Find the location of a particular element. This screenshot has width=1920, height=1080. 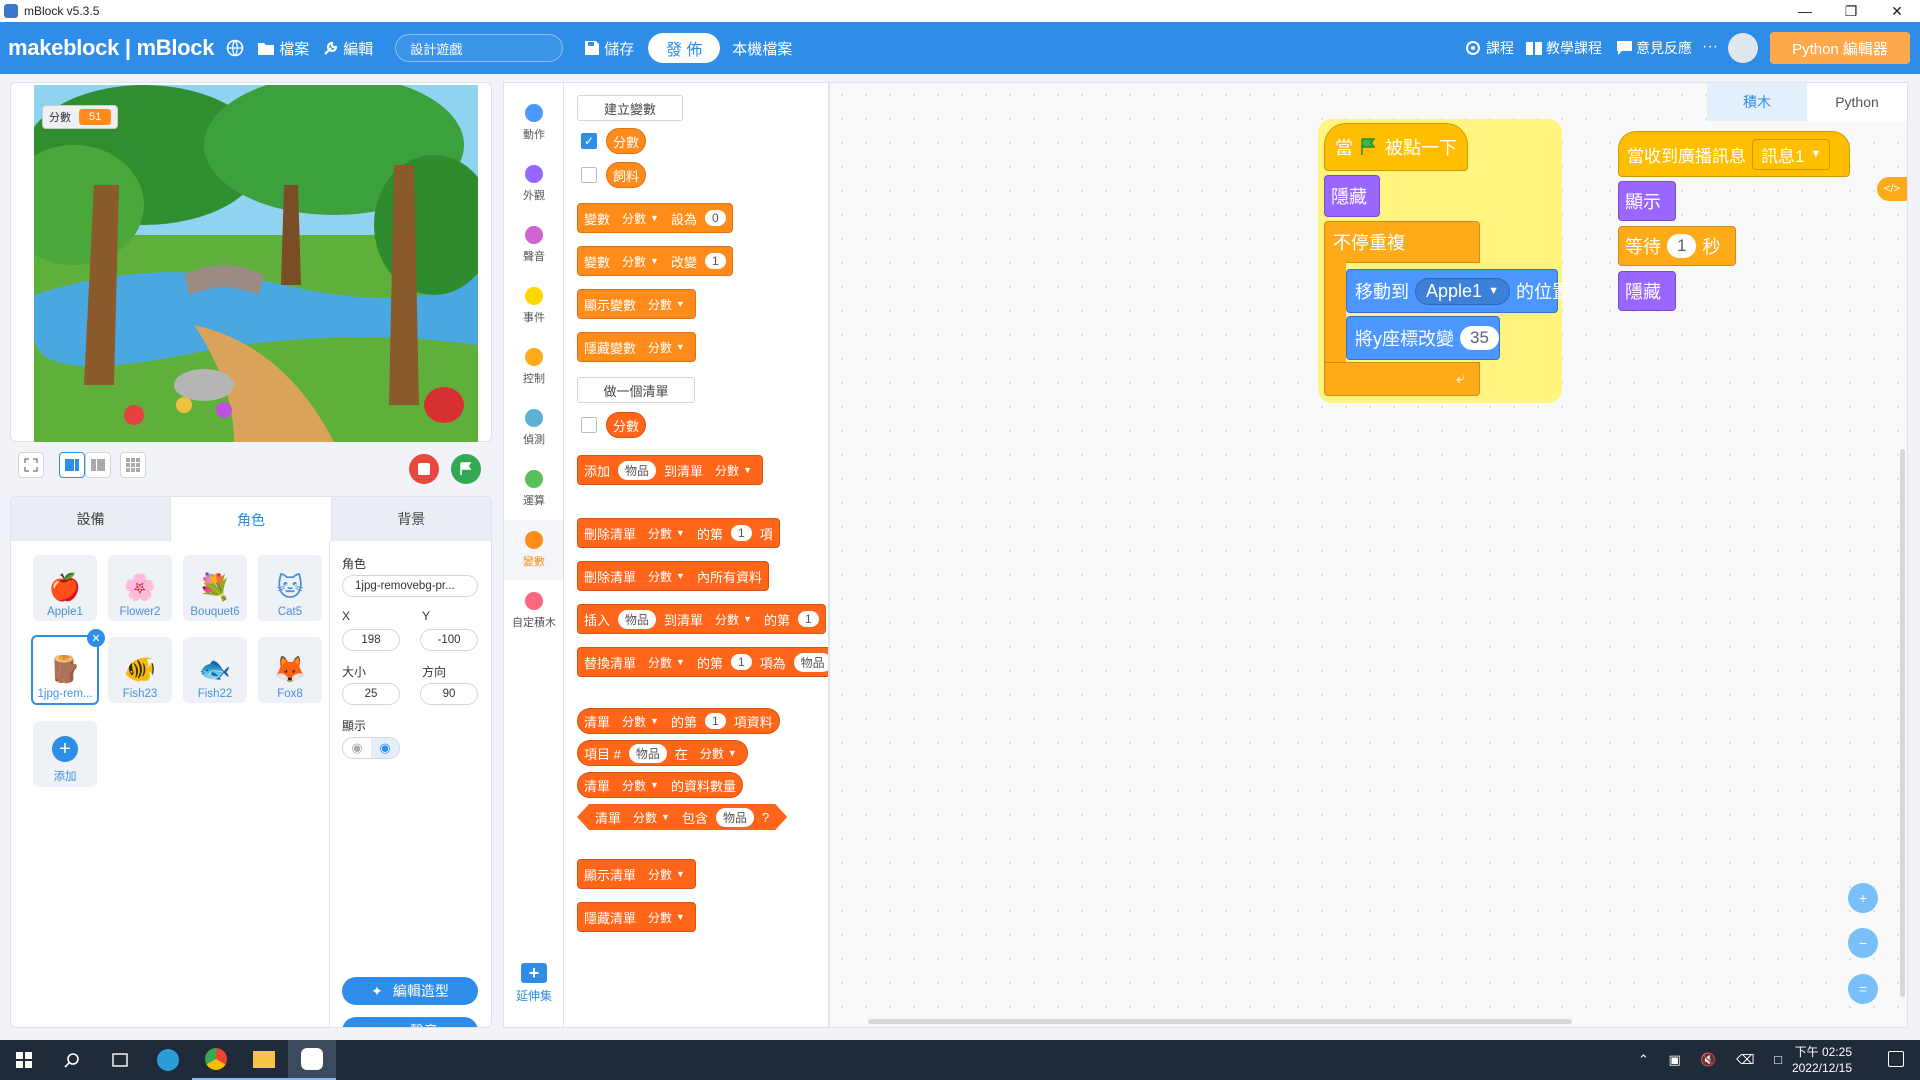

category-my-blocks: 自定積木 is located at coordinates (534, 611).